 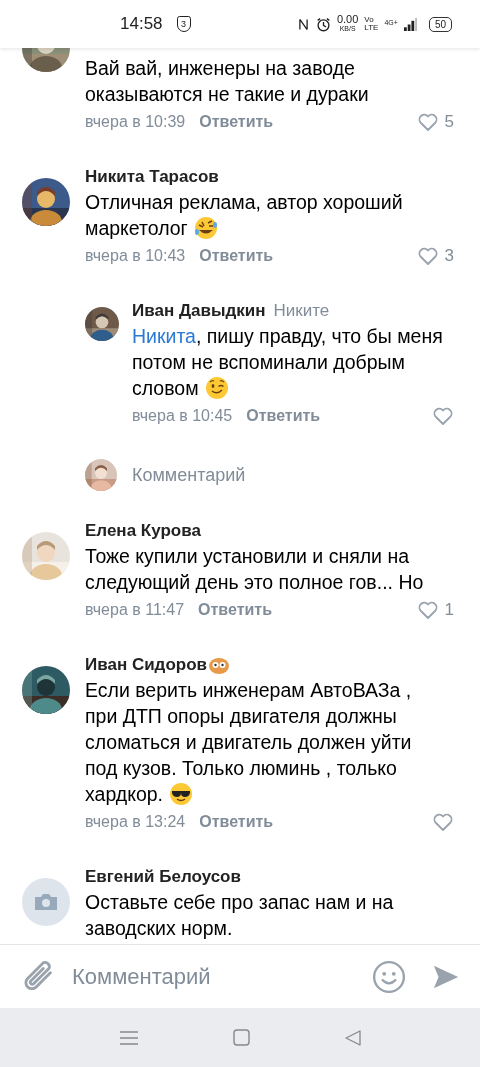 What do you see at coordinates (240, 915) in the screenshot?
I see `comment-text: Оставьте себе про запас нам и на заводских норм.` at bounding box center [240, 915].